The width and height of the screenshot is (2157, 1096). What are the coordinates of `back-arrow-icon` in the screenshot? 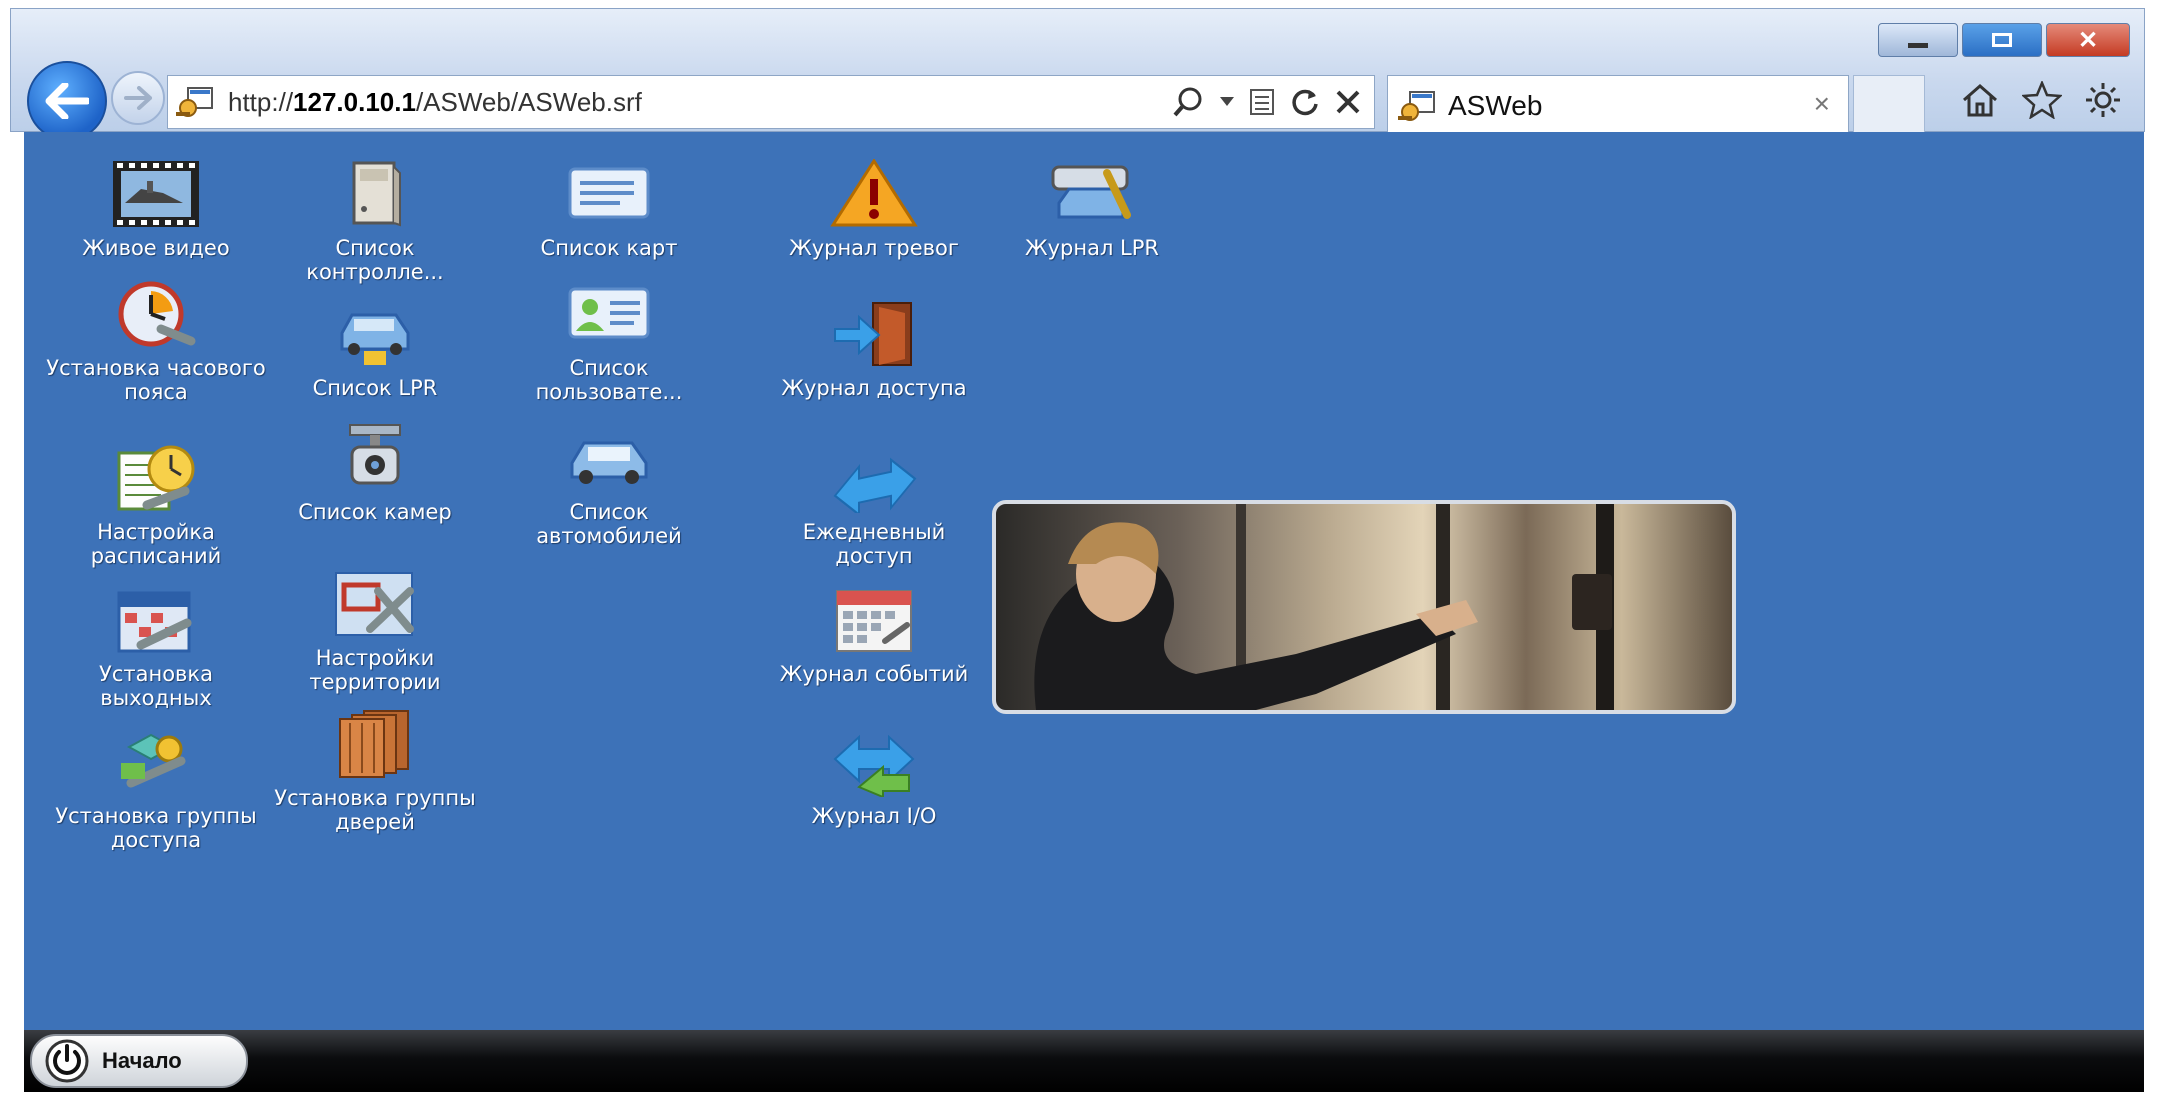 It's located at (67, 101).